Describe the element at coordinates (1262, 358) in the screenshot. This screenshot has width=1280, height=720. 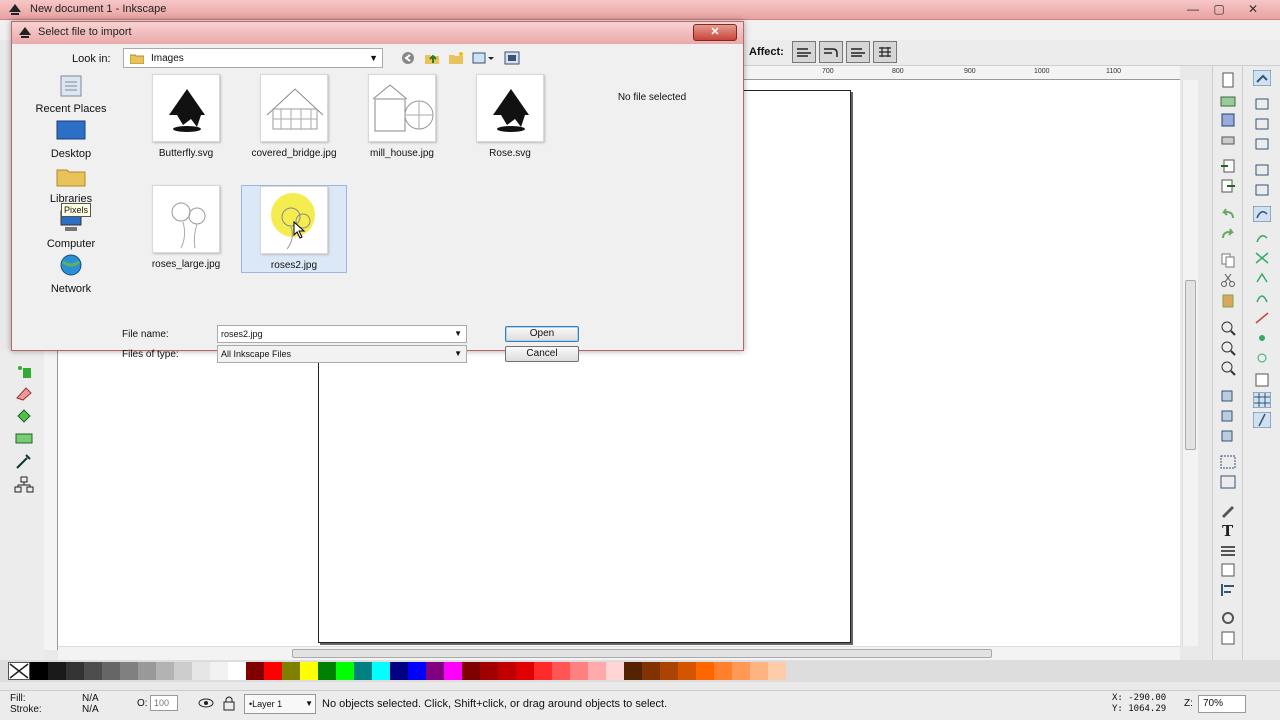
I see `snap-rotation-center-icon` at that location.